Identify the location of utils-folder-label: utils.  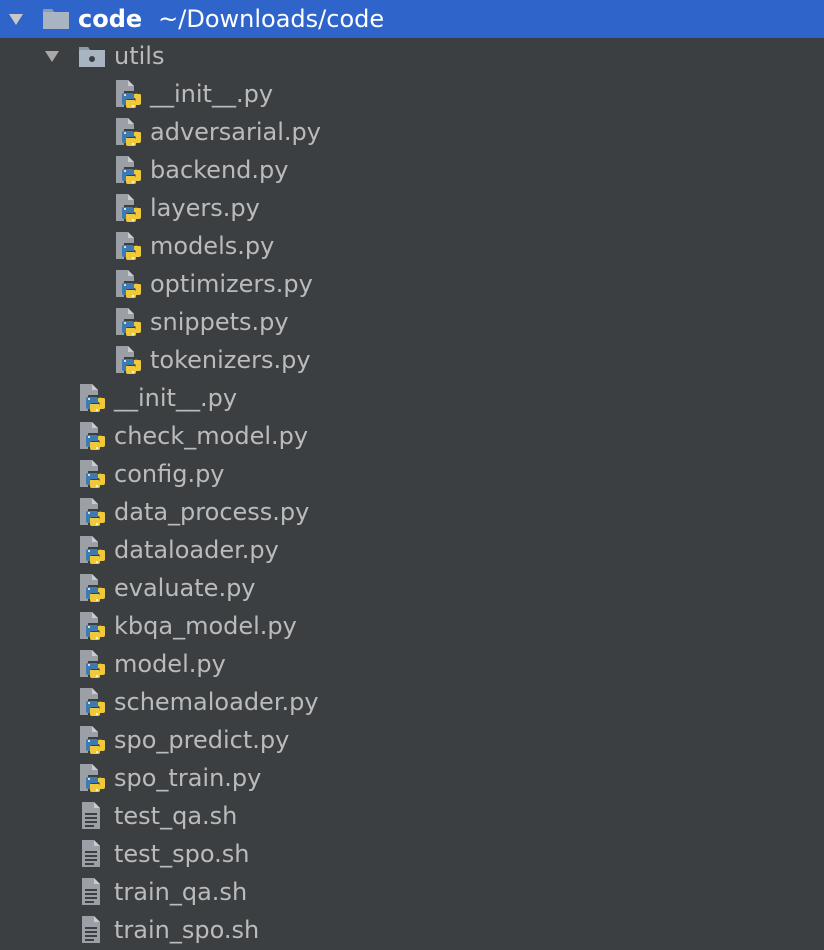
(139, 56).